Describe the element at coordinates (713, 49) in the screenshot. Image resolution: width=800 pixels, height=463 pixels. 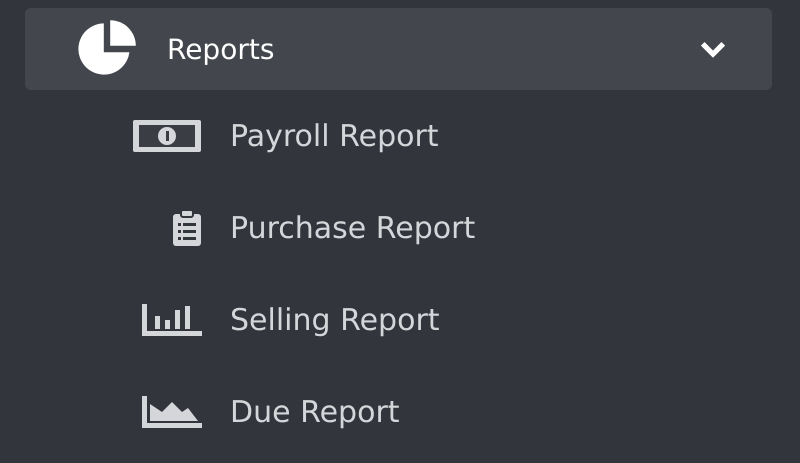
I see `chevron-icon` at that location.